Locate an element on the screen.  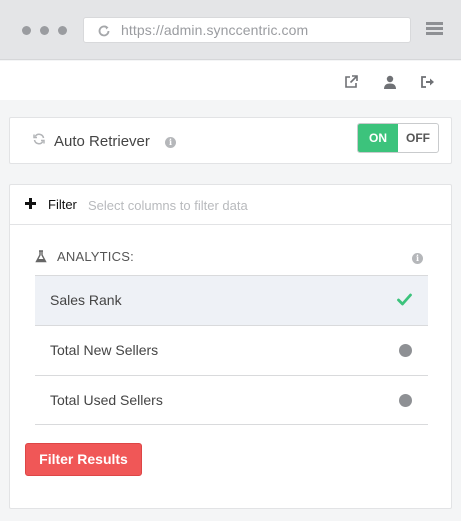
filter-results-button: Filter Results is located at coordinates (83, 459).